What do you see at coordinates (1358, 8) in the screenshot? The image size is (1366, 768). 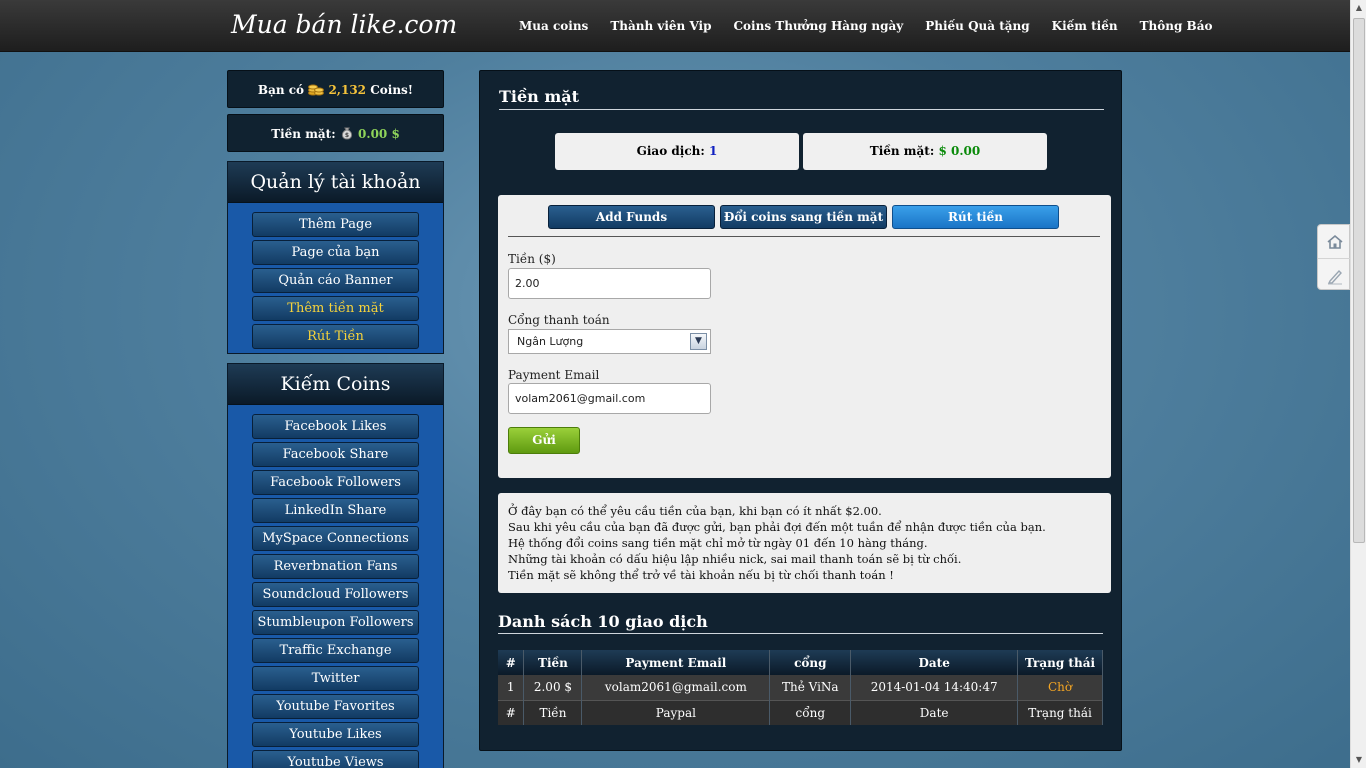 I see `scroll-up-arrow-icon: ▲` at bounding box center [1358, 8].